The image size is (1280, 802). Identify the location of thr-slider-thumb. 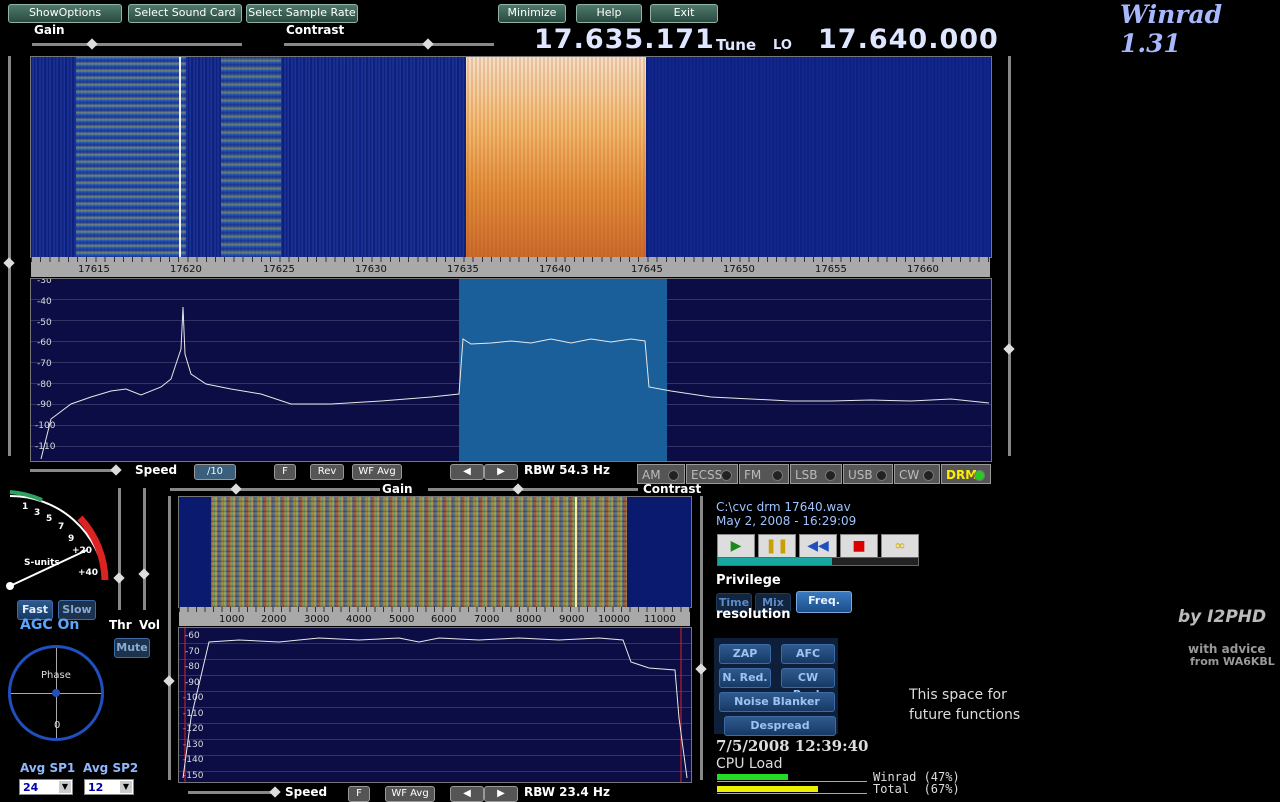
(119, 578).